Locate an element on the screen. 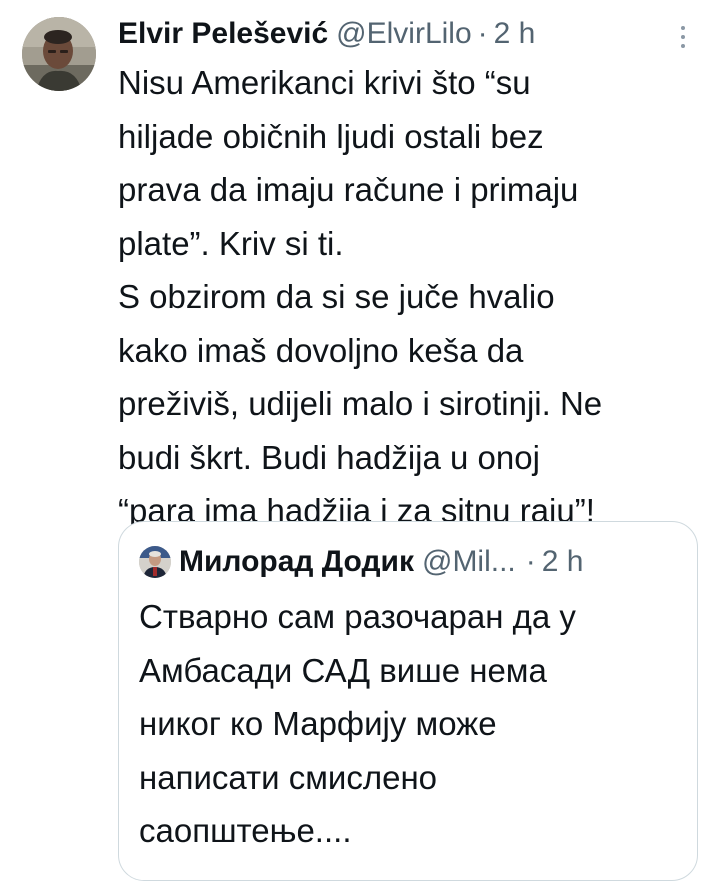 This screenshot has height=881, width=720. tweet-text-line: kako imaš dovoljno keša da is located at coordinates (321, 350).